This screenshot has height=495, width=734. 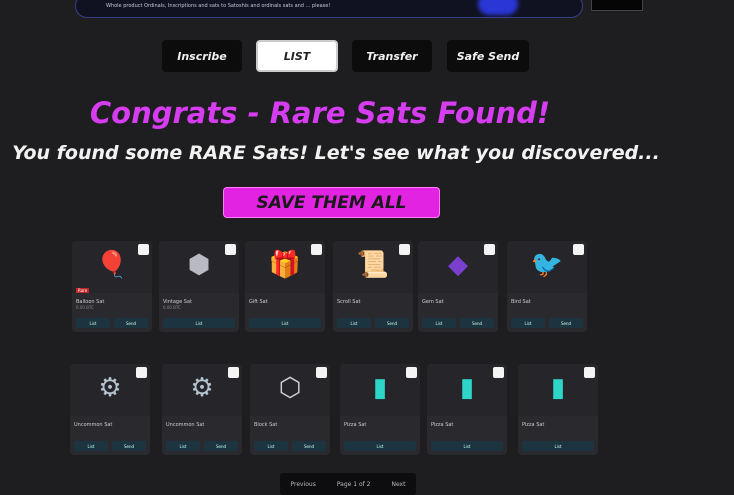 What do you see at coordinates (458, 286) in the screenshot?
I see `sat-card: ◆ Gem Sat List Send` at bounding box center [458, 286].